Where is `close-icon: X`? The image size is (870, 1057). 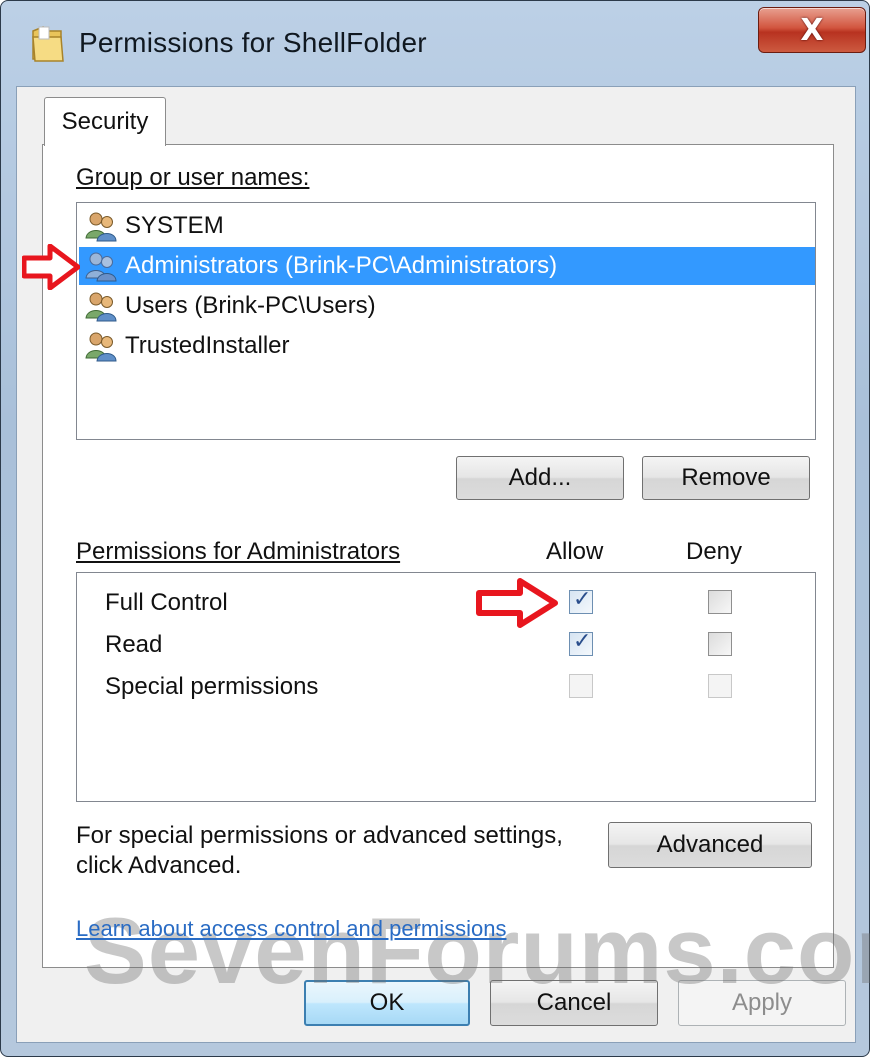
close-icon: X is located at coordinates (812, 30).